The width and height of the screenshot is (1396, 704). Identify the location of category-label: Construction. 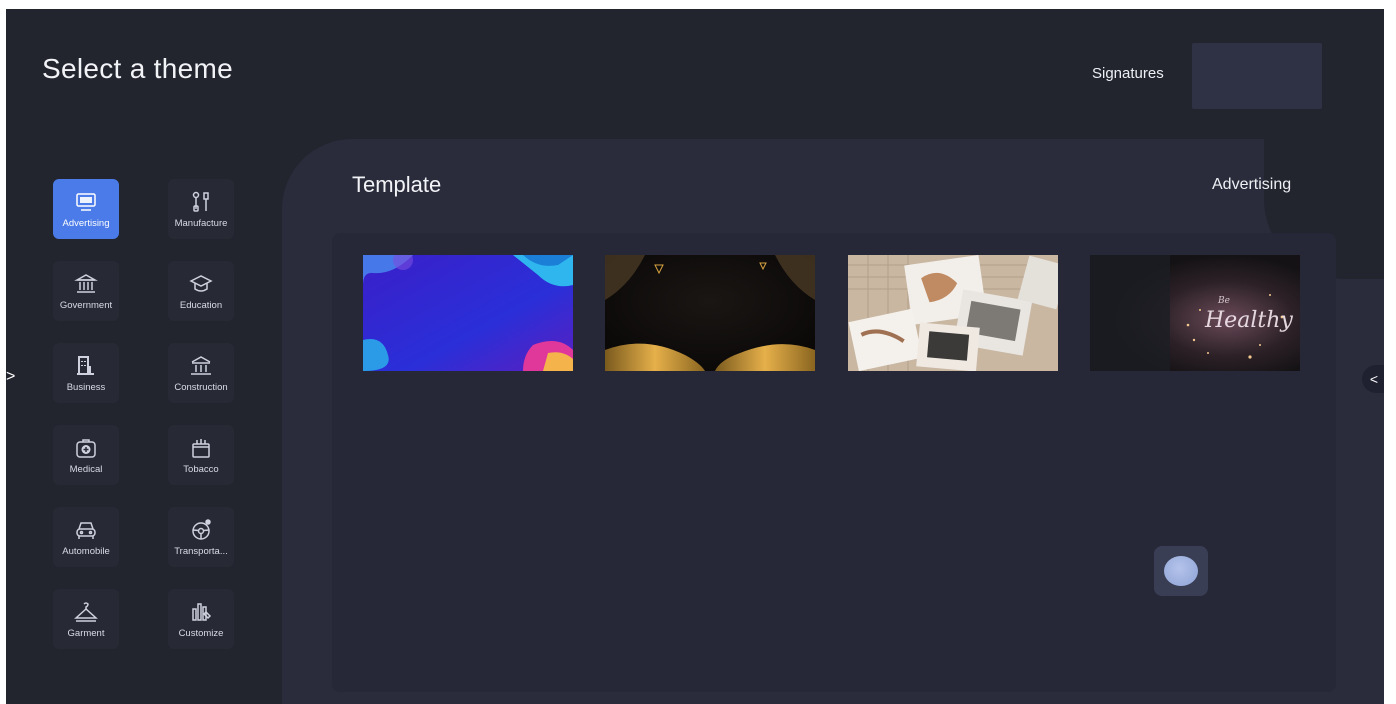
(201, 387).